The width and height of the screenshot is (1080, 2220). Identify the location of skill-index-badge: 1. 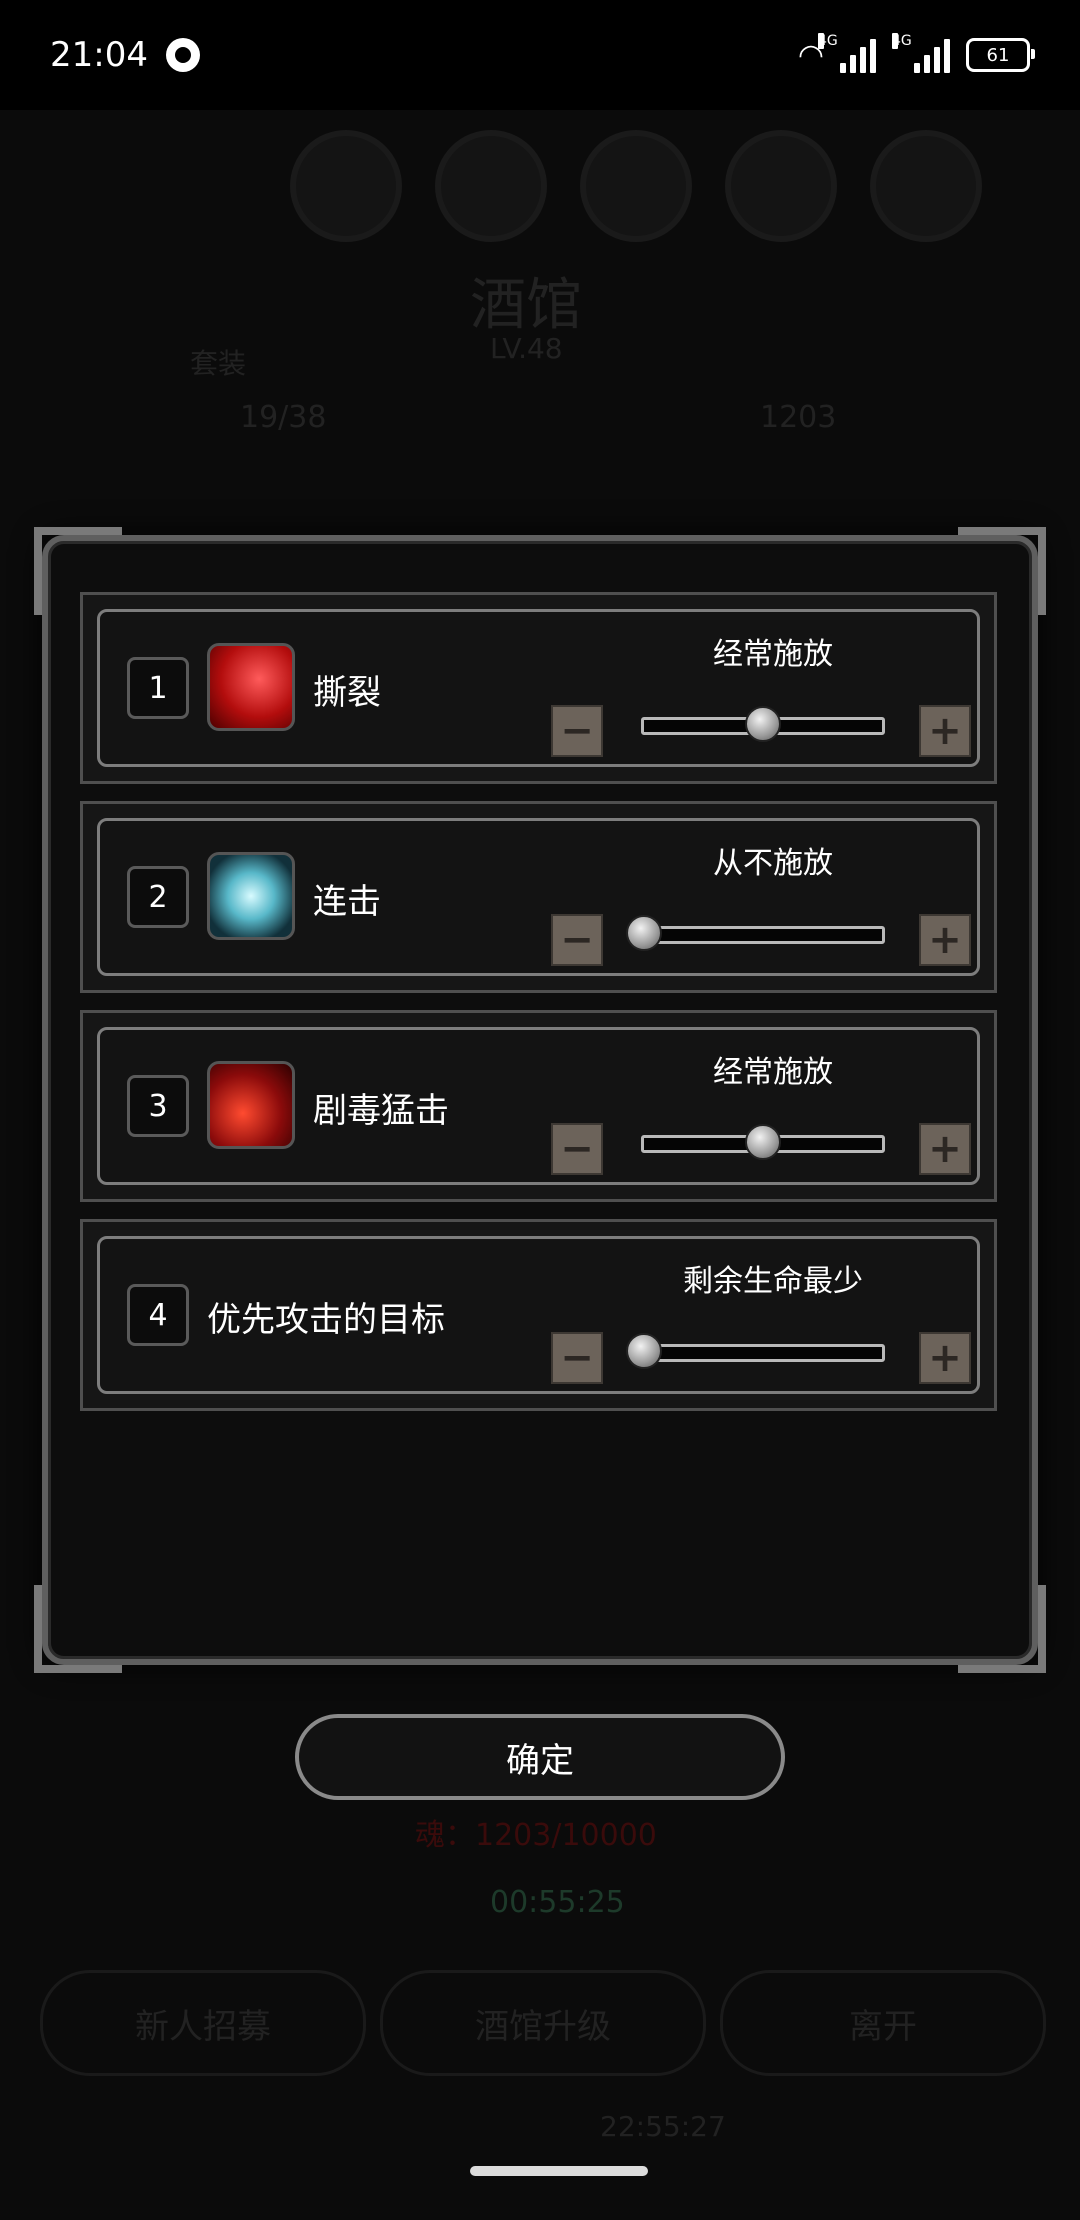
(158, 688).